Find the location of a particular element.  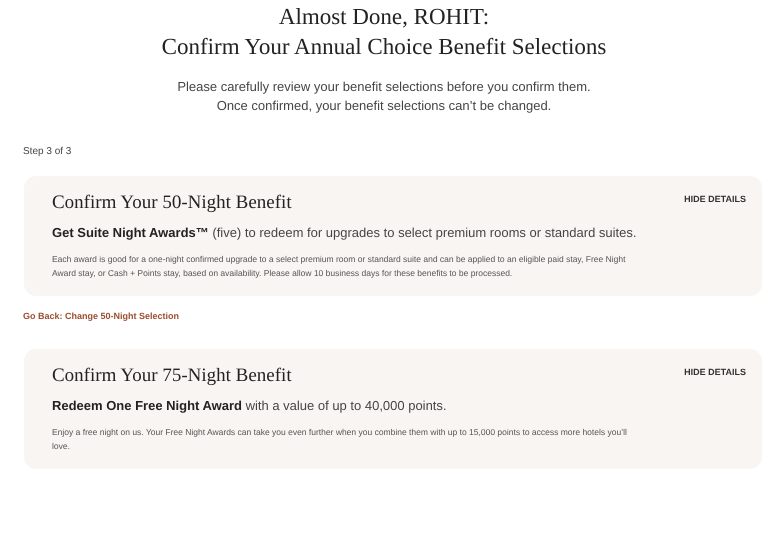

step-indicator: Step 3 of 3 is located at coordinates (47, 151).